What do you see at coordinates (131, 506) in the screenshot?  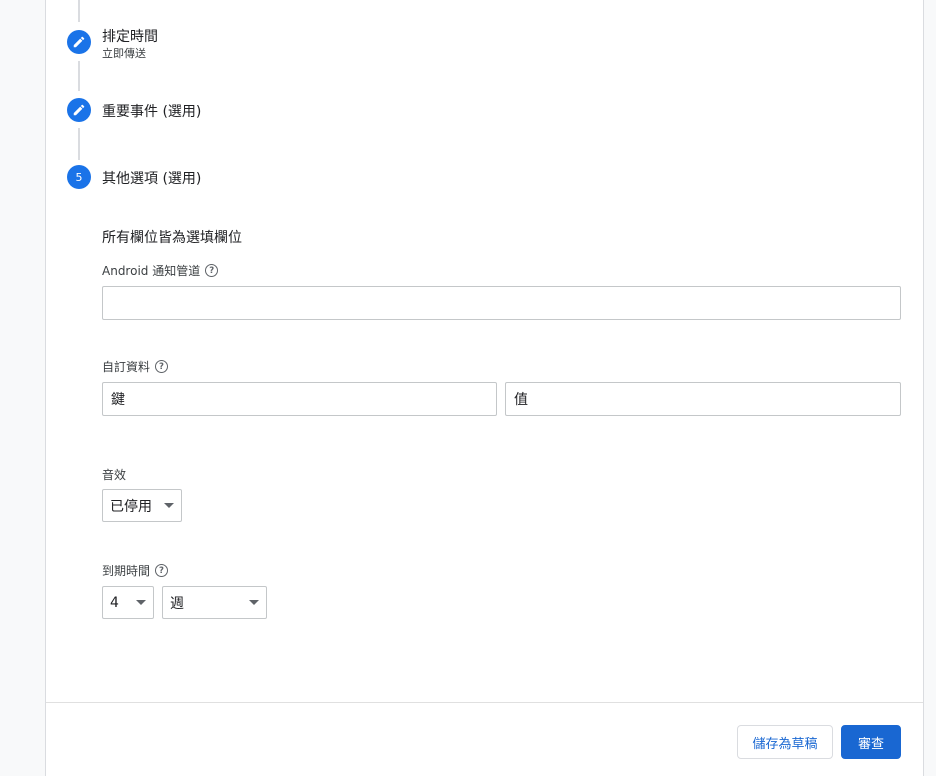 I see `sound-select-value: 已停用` at bounding box center [131, 506].